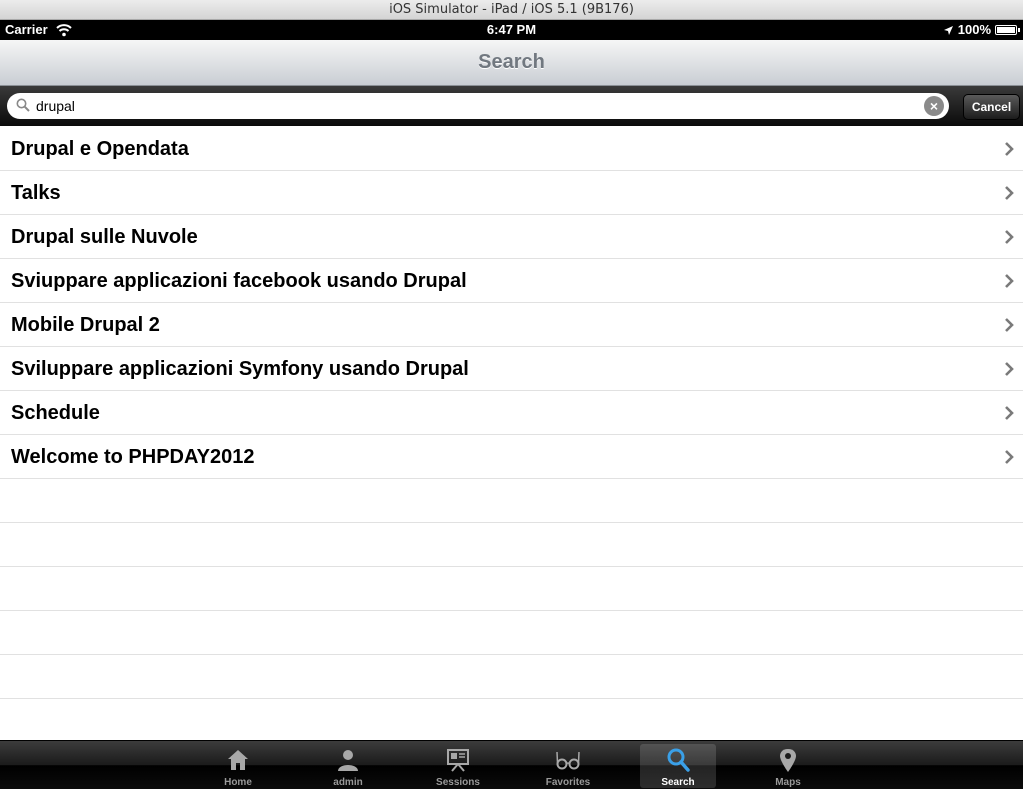 Image resolution: width=1023 pixels, height=789 pixels. I want to click on list-item: Drupal sulle Nuvole, so click(511, 237).